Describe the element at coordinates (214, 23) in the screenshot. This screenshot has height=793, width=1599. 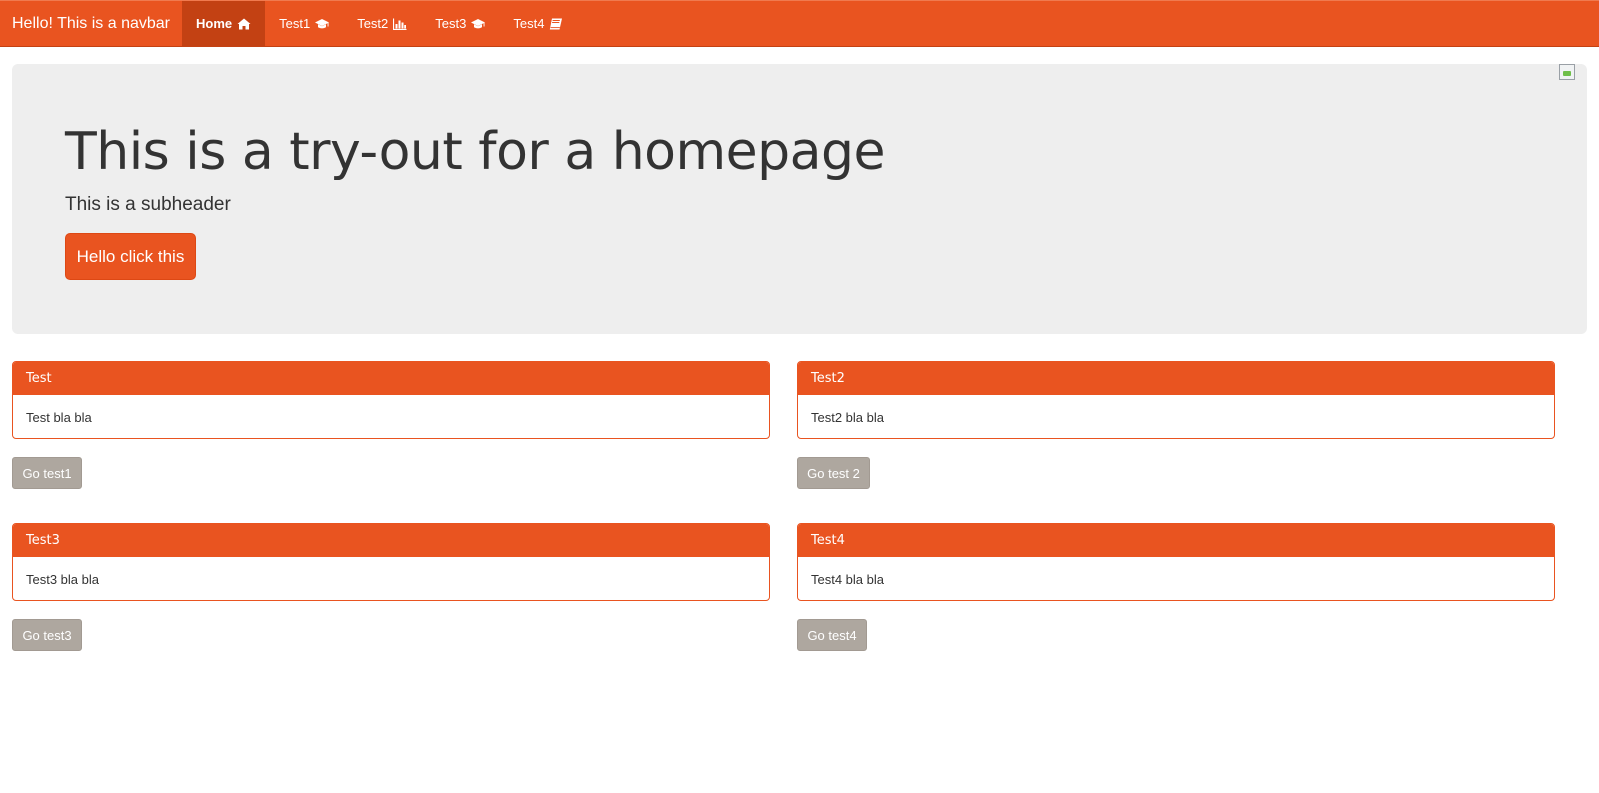
I see `nav-item-label: Home` at that location.